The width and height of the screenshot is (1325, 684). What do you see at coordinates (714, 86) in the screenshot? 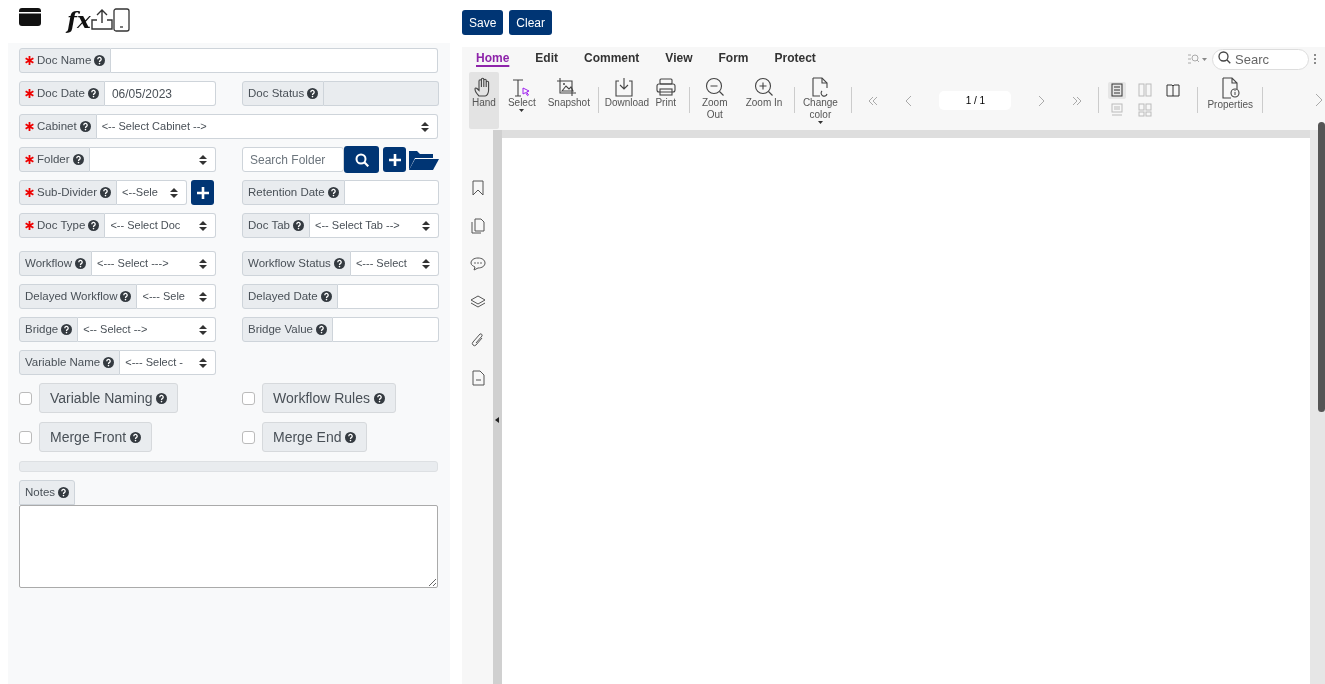
I see `zoom-out-icon` at bounding box center [714, 86].